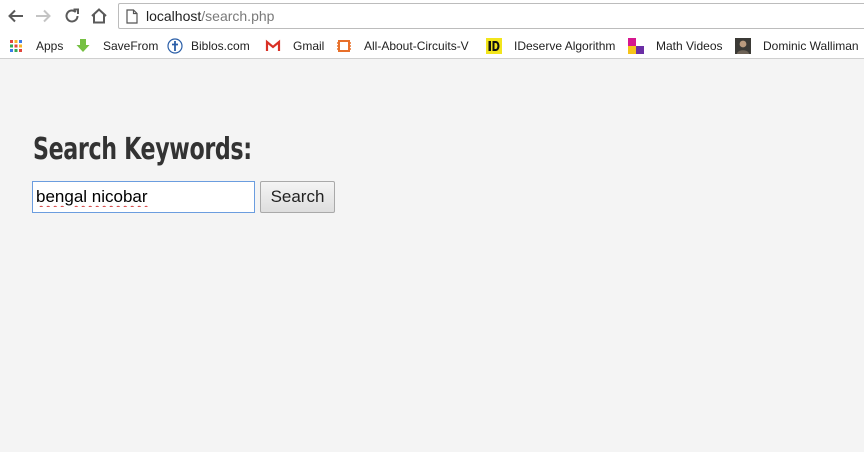 The image size is (864, 452). I want to click on url-text: localhost/search.php, so click(210, 16).